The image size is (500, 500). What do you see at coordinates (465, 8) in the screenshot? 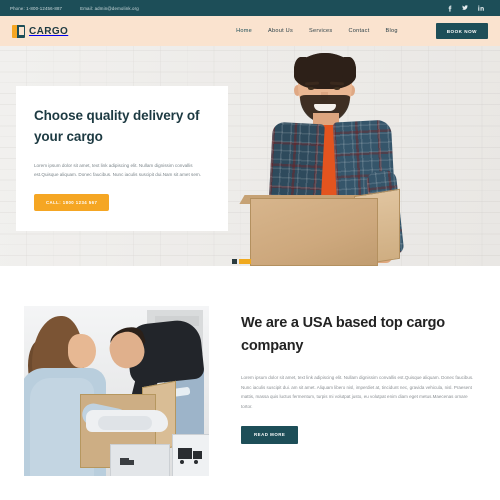
I see `twitter-icon` at bounding box center [465, 8].